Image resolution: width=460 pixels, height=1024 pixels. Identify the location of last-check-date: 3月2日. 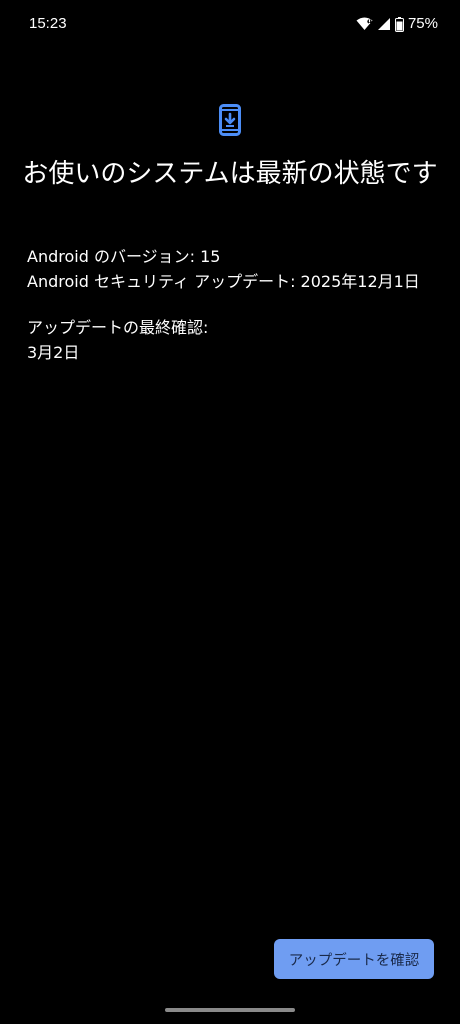
(53, 352).